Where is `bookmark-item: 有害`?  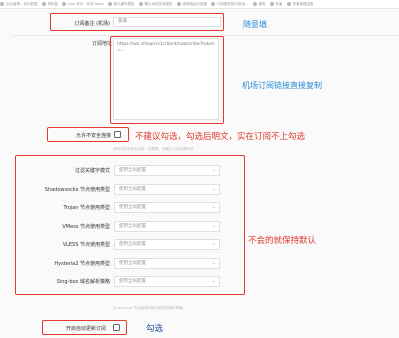 bookmark-item: 有害 is located at coordinates (276, 4).